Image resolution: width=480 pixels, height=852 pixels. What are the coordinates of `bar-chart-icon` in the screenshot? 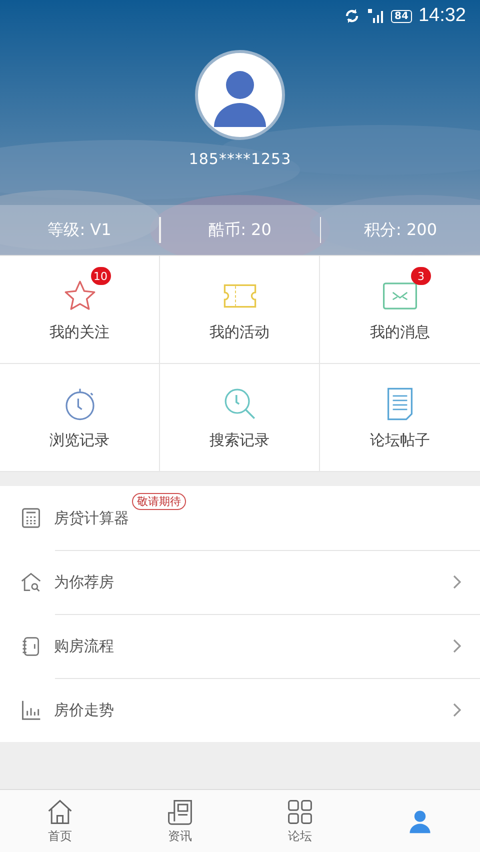 It's located at (31, 710).